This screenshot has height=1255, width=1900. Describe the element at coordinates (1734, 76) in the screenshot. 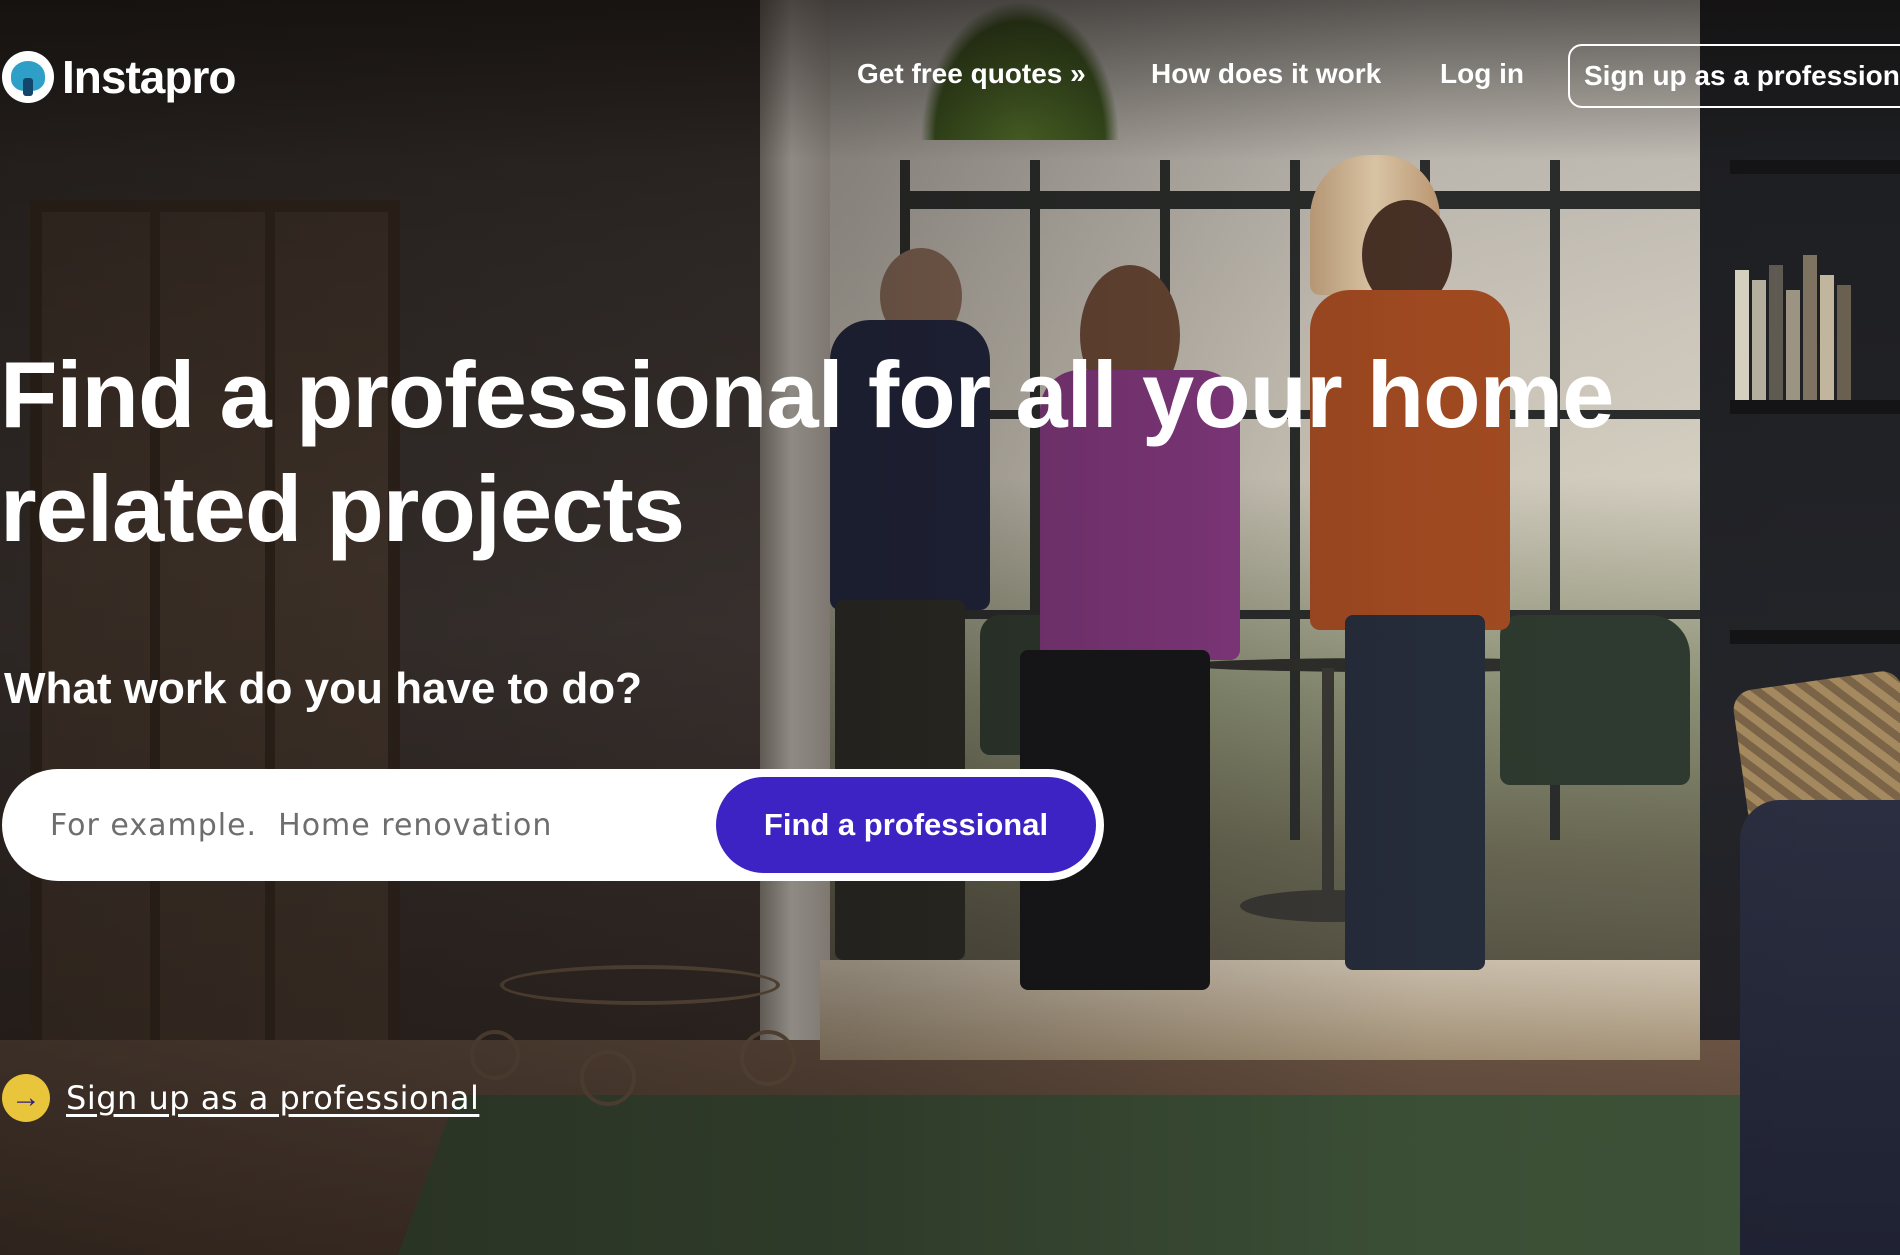

I see `nav-signup-professional-button: Sign up as a professional` at that location.